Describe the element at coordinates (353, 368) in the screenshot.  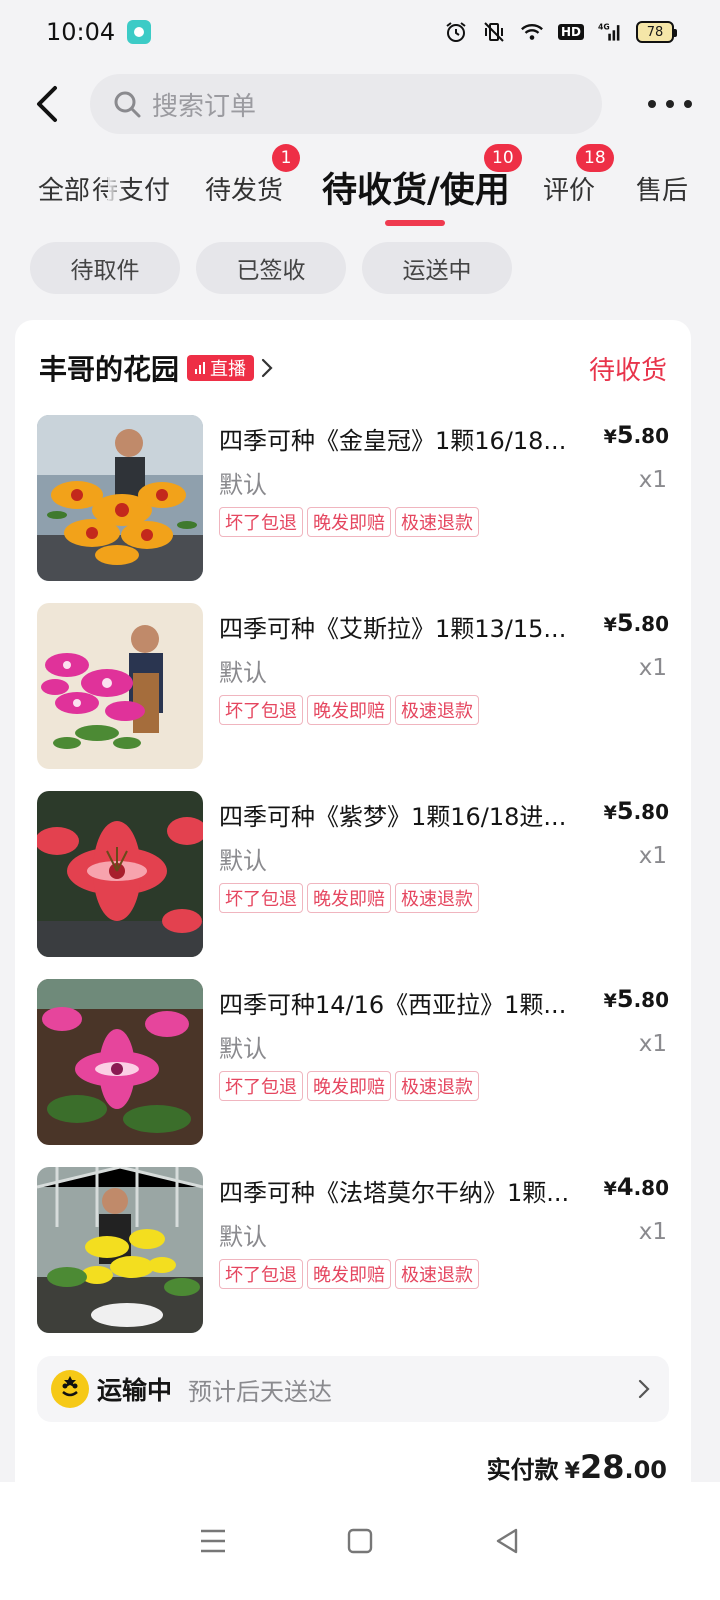
I see `shop-header: 丰哥的花园 直播 待收货` at that location.